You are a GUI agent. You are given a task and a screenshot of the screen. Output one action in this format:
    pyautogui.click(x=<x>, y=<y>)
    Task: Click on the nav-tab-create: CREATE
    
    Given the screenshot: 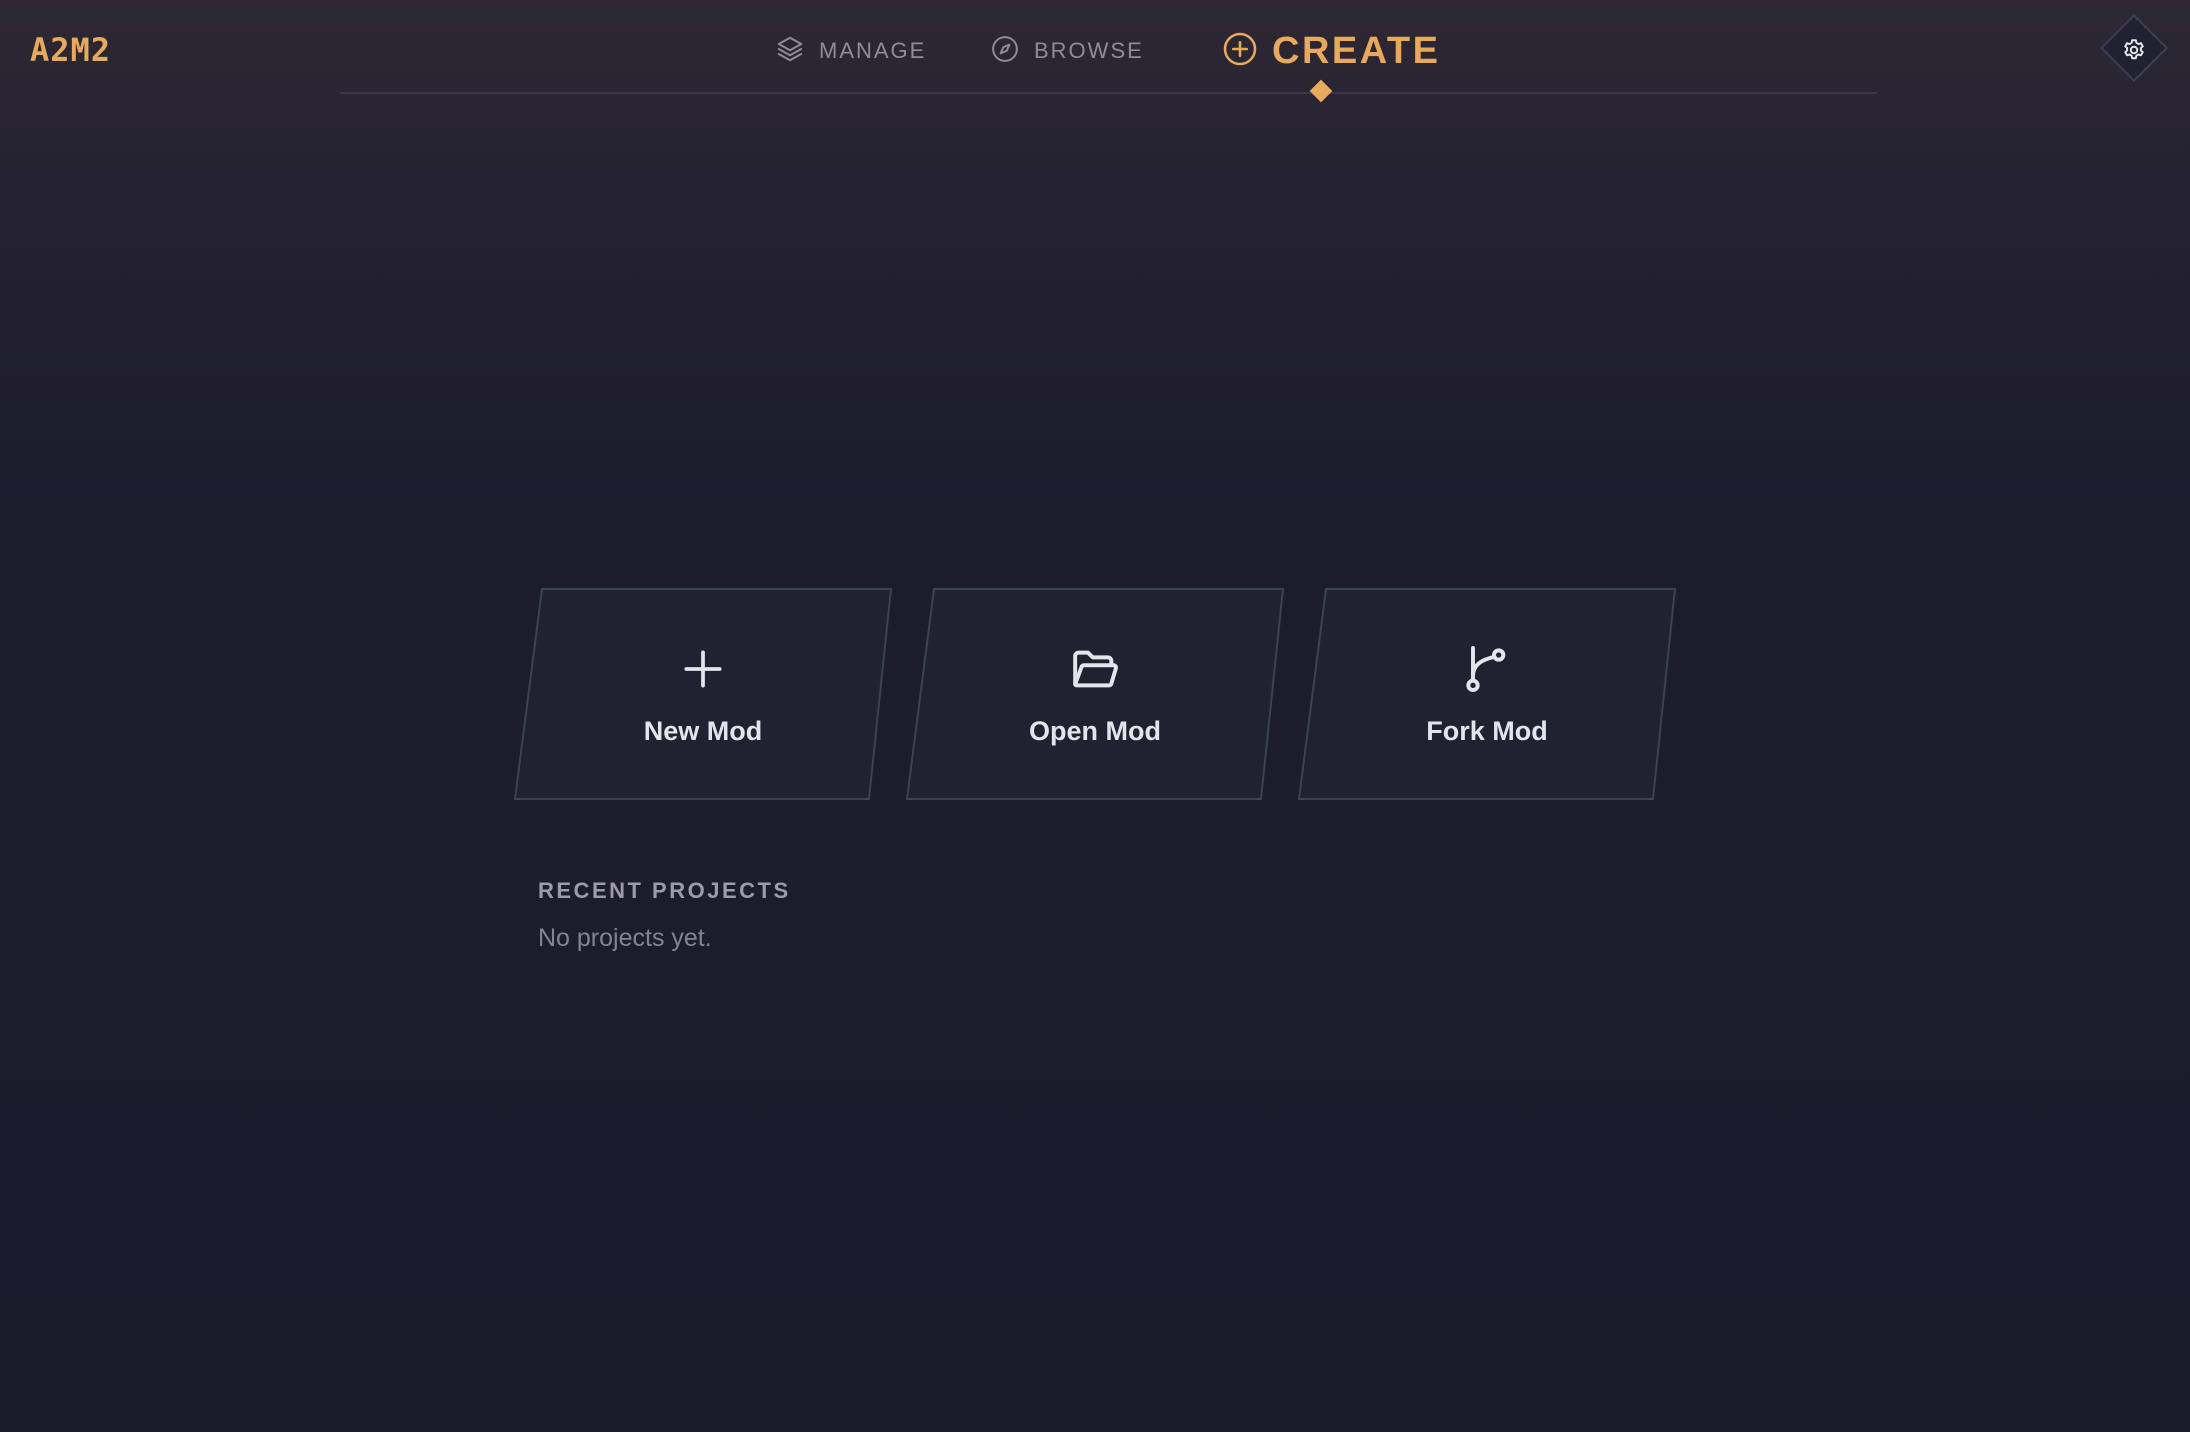 What is the action you would take?
    pyautogui.click(x=1331, y=51)
    